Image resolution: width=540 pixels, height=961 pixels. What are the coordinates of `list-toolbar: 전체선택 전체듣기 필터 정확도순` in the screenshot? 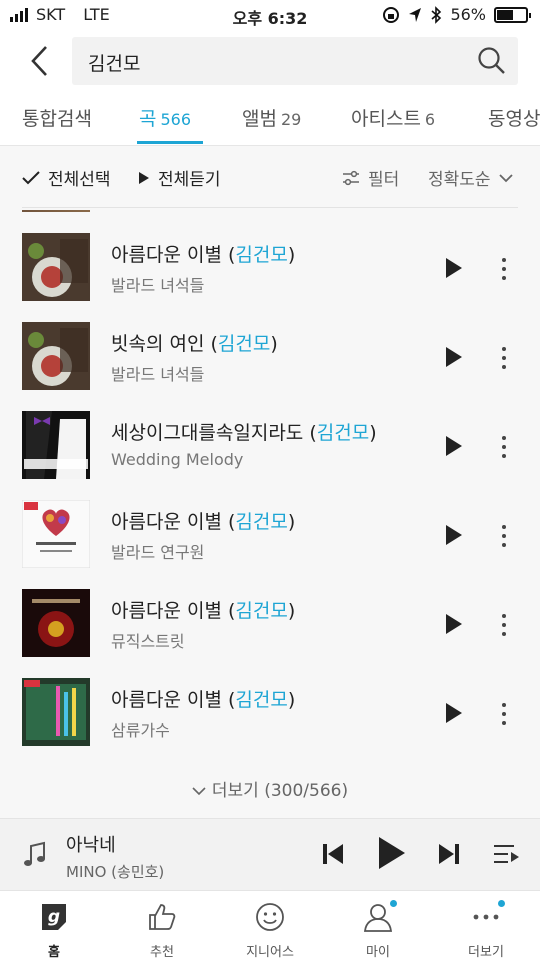 It's located at (270, 177).